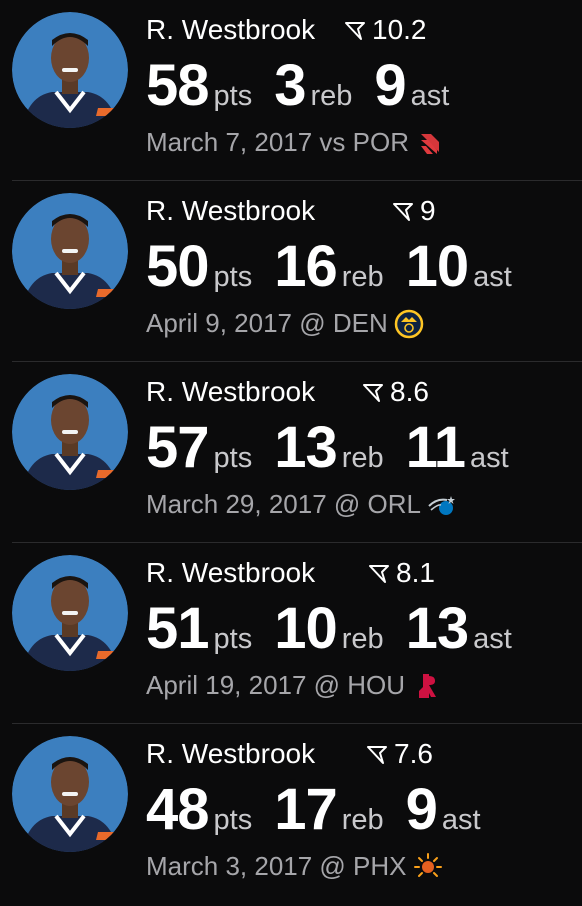 The height and width of the screenshot is (906, 582). I want to click on assists-stat: 11 ast, so click(457, 447).